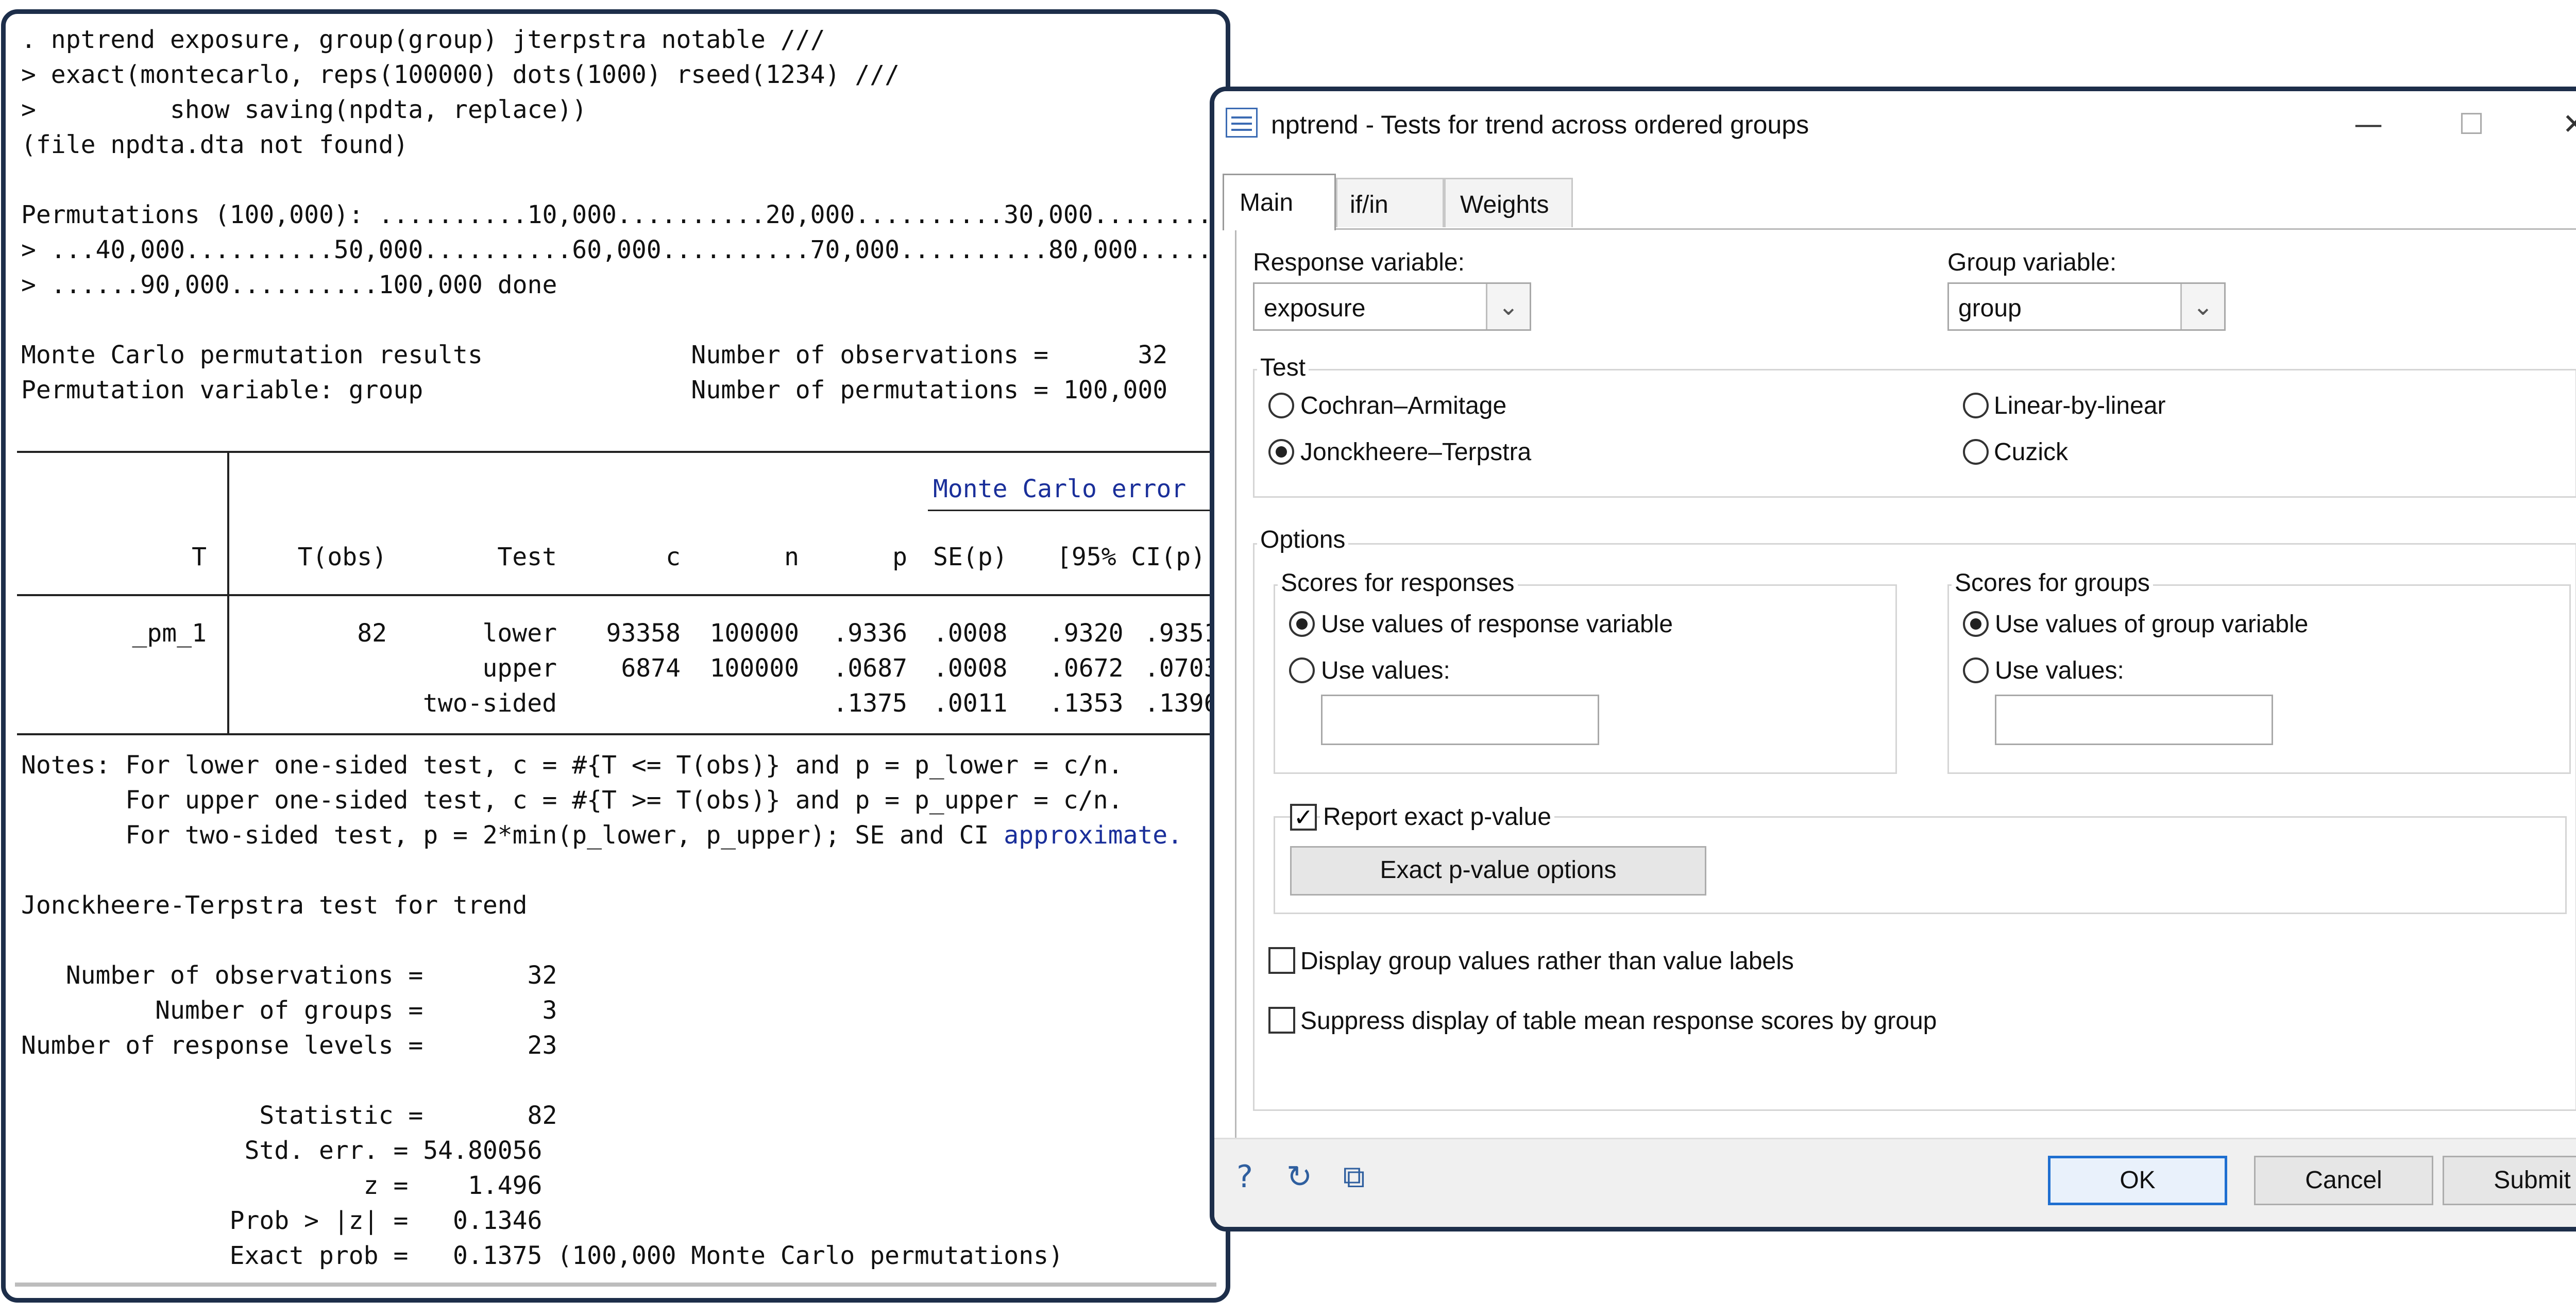  What do you see at coordinates (1976, 624) in the screenshot?
I see `radio-use-group-values` at bounding box center [1976, 624].